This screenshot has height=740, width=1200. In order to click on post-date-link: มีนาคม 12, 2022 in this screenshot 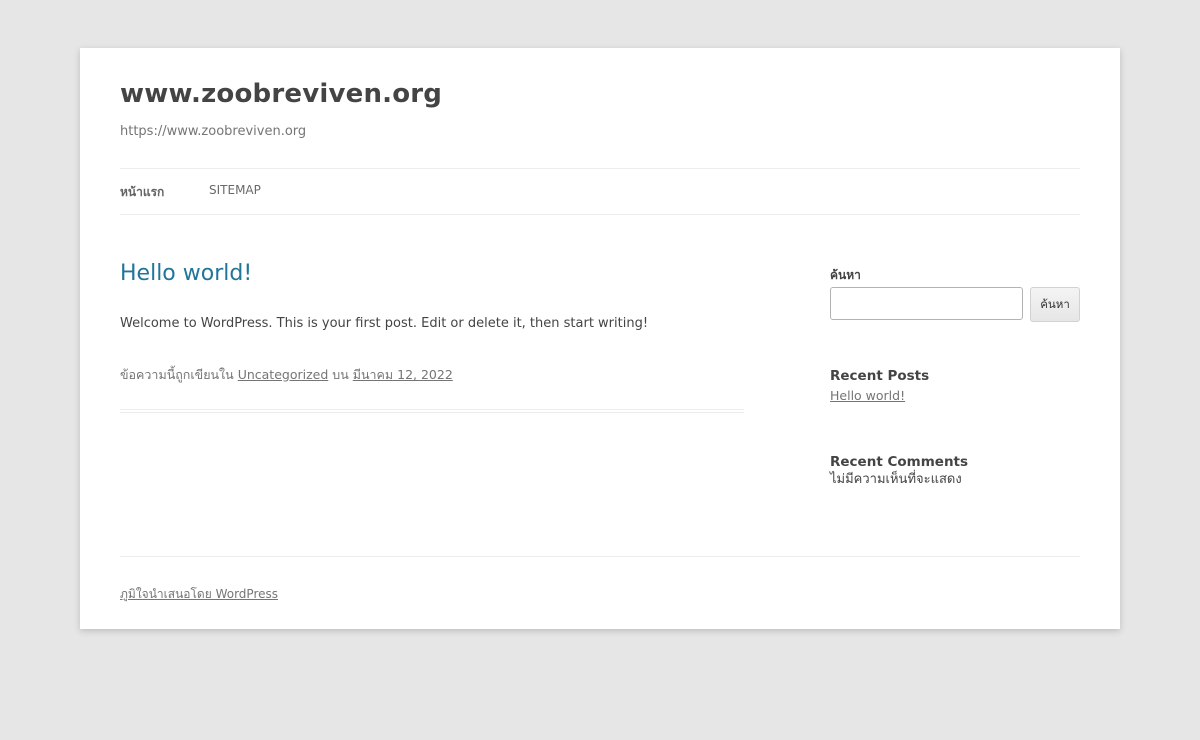, I will do `click(403, 374)`.